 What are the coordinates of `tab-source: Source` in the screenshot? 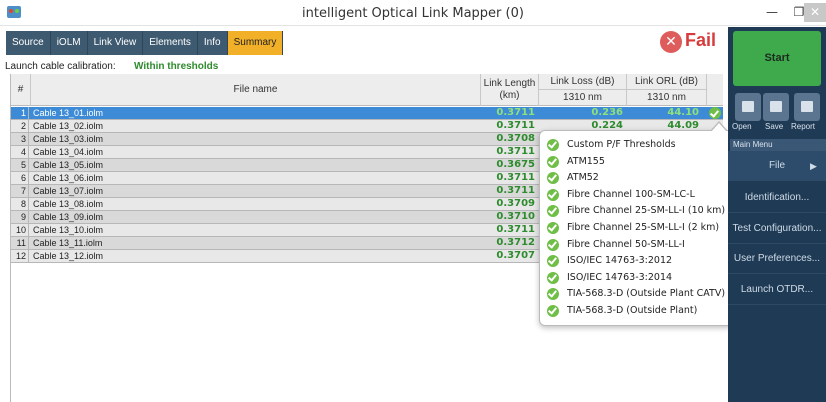 It's located at (28, 43).